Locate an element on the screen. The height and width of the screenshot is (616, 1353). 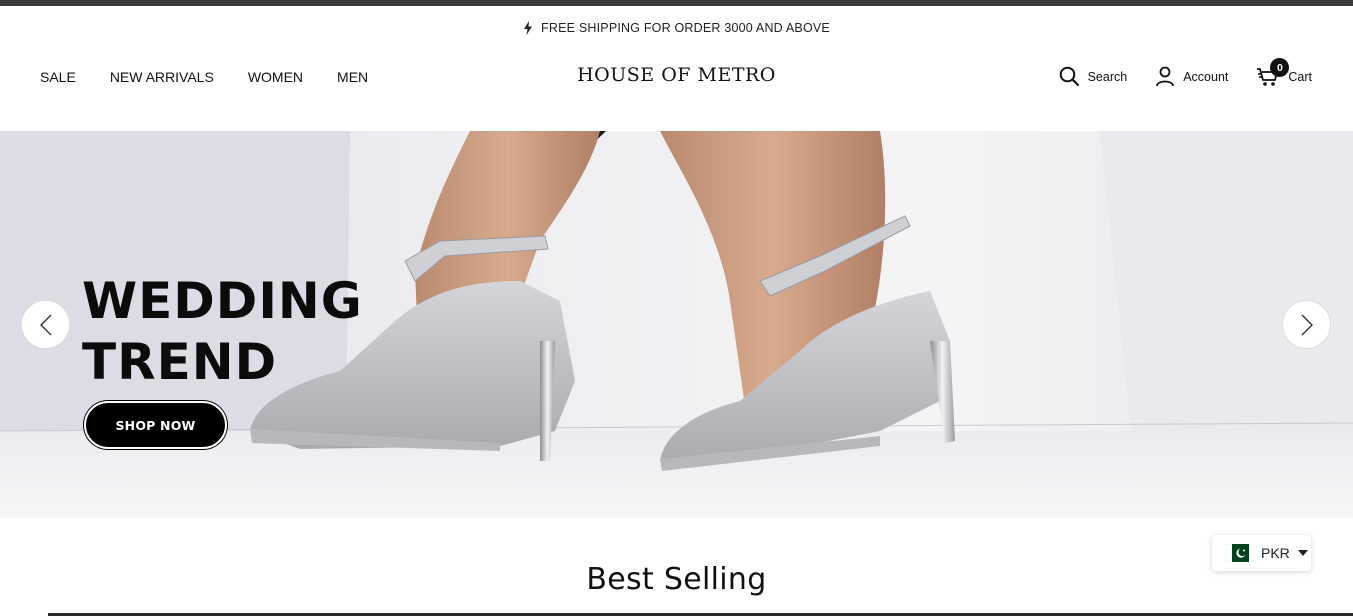
user-icon is located at coordinates (1165, 76).